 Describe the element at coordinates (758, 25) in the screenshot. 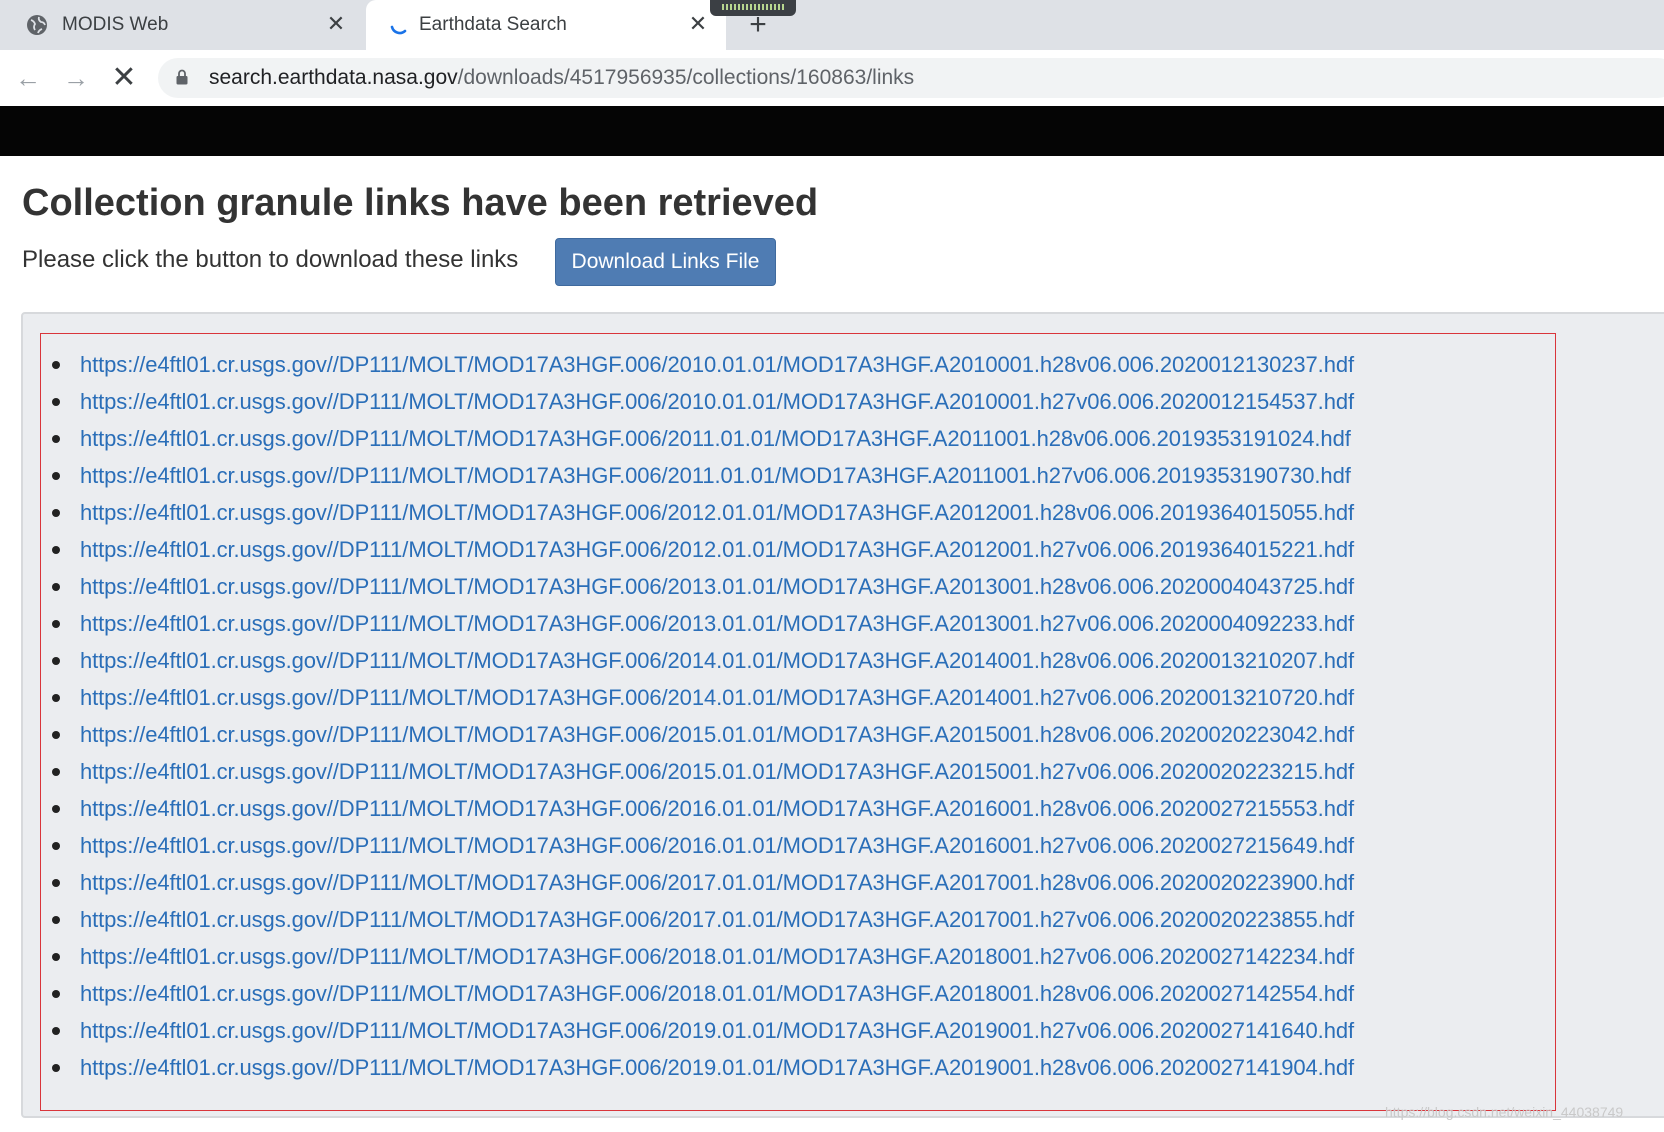

I see `plus-icon: +` at that location.